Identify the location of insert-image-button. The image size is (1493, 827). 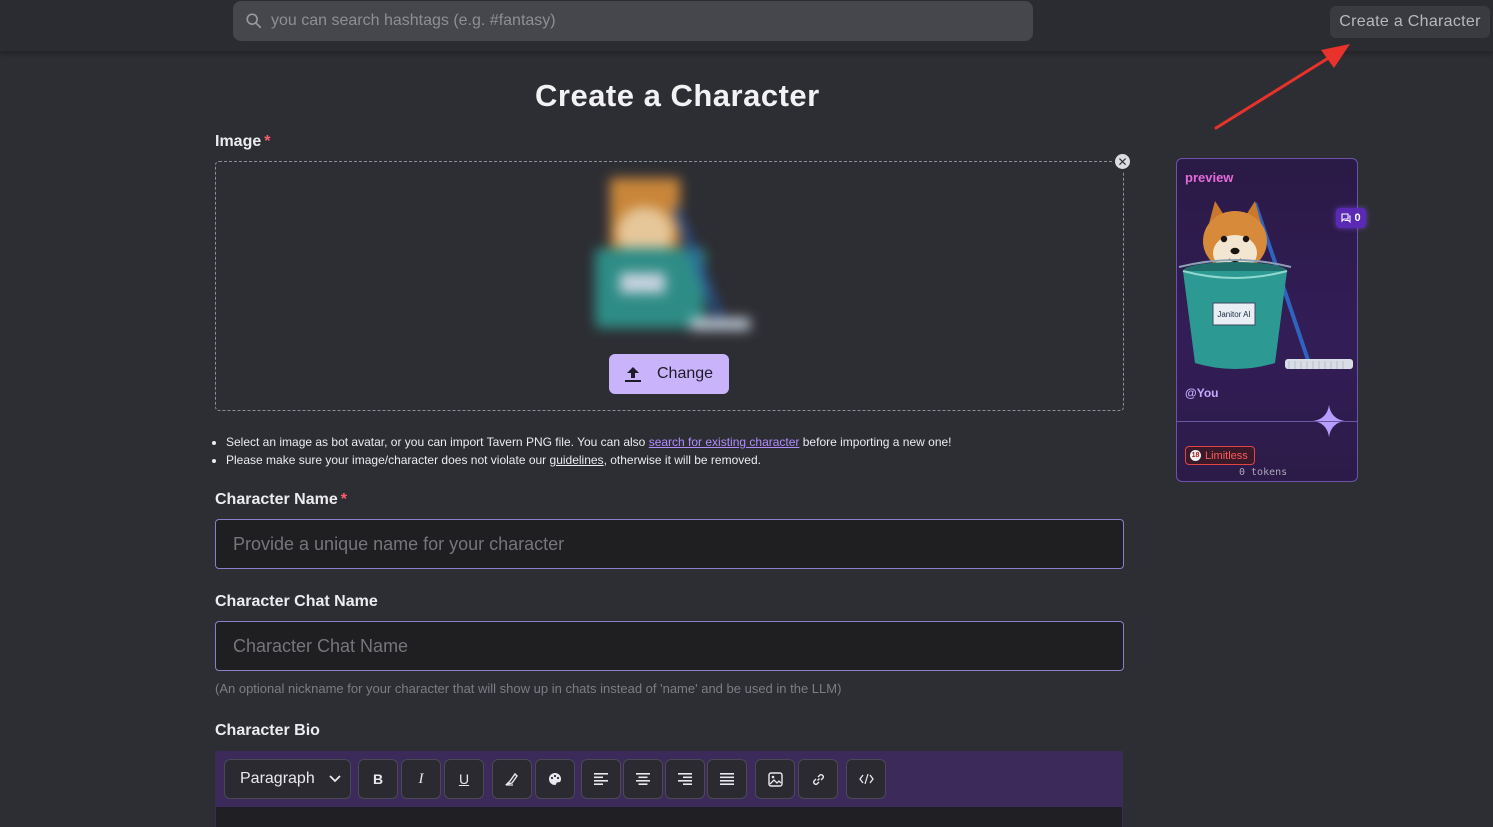
(775, 779).